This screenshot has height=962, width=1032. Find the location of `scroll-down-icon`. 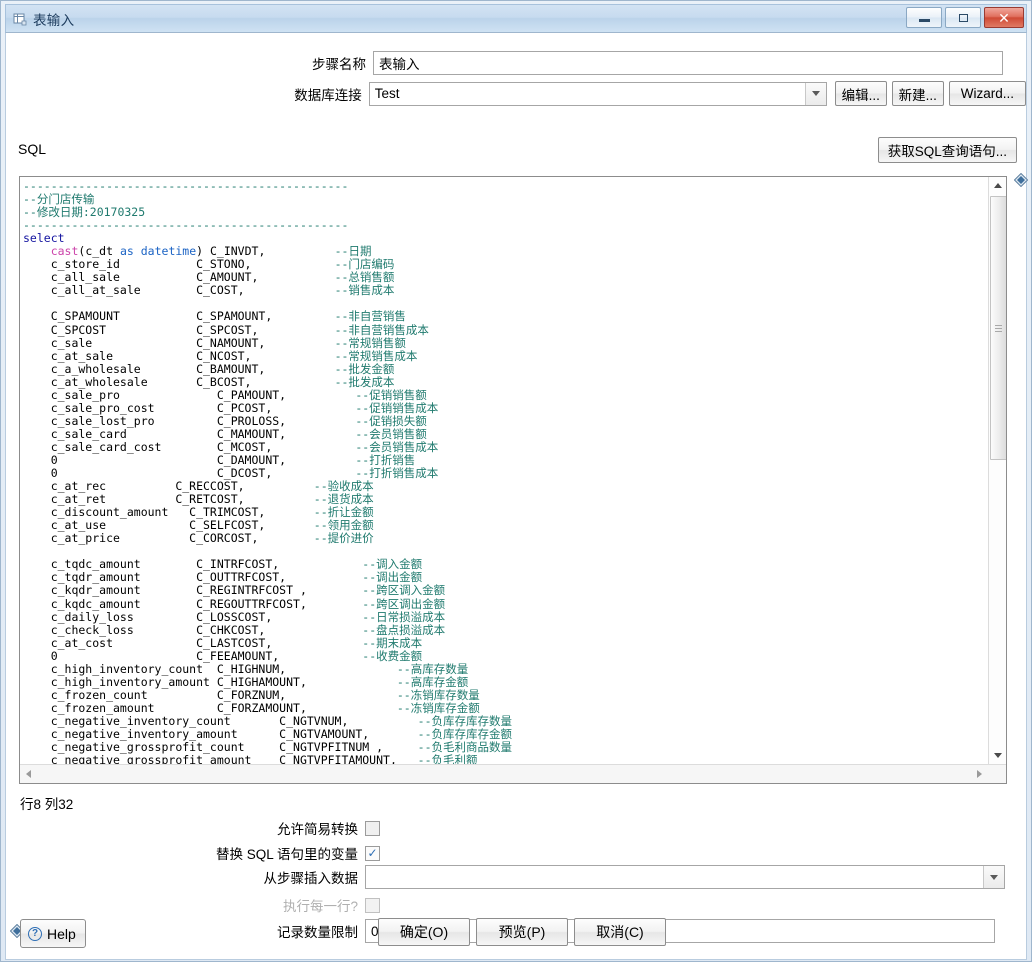

scroll-down-icon is located at coordinates (997, 755).